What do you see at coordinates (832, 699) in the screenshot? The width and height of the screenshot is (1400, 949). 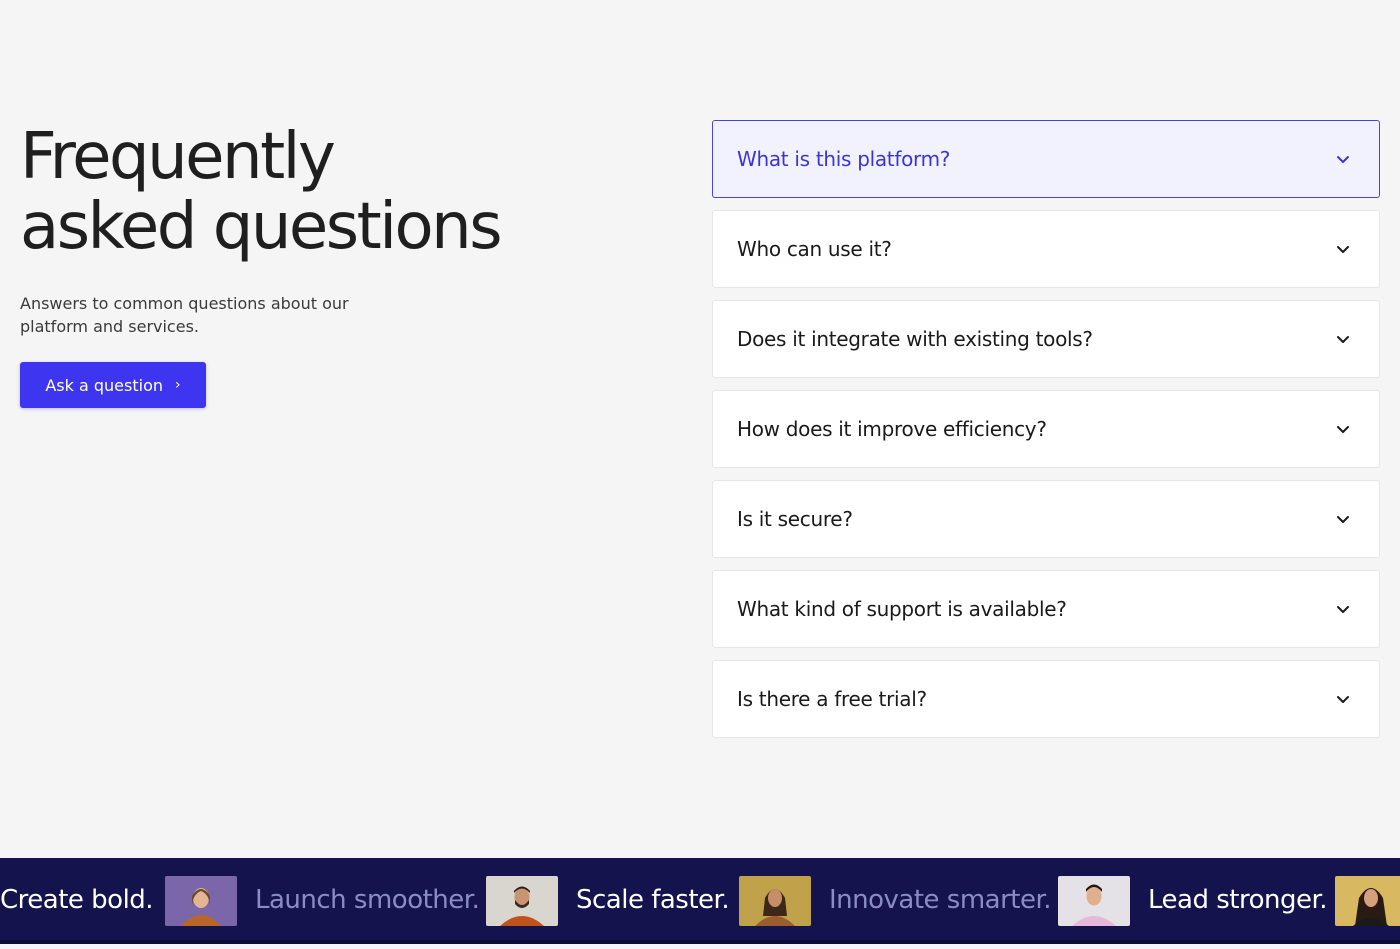 I see `faq-question: Is there a free trial?` at bounding box center [832, 699].